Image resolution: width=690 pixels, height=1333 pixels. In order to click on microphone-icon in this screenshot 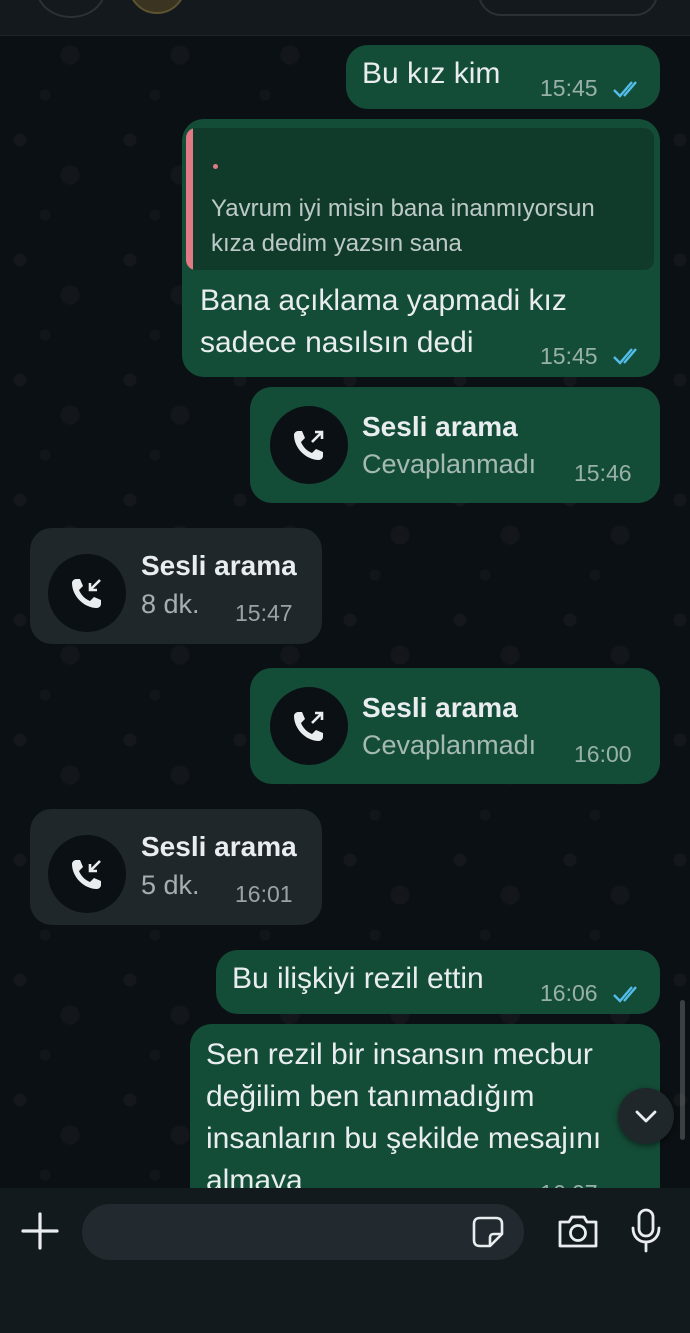, I will do `click(646, 1231)`.